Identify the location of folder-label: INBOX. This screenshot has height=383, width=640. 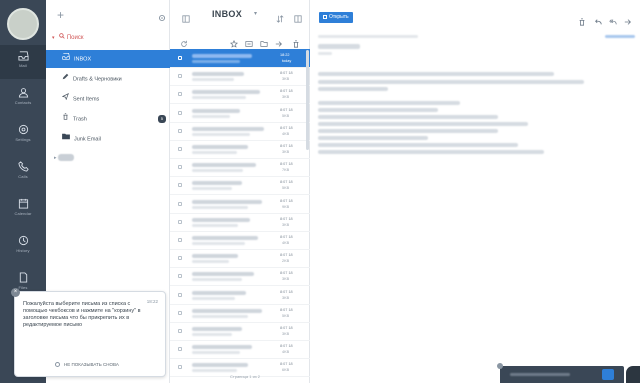
(83, 59).